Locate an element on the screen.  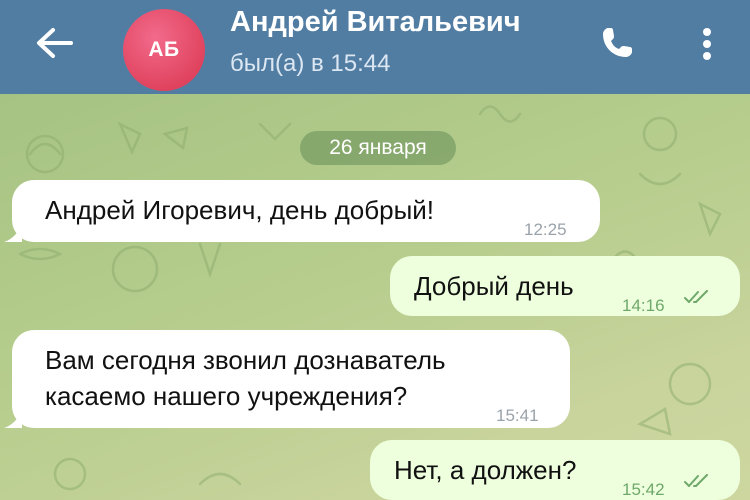
message-text: Нет, а должен? is located at coordinates (485, 470).